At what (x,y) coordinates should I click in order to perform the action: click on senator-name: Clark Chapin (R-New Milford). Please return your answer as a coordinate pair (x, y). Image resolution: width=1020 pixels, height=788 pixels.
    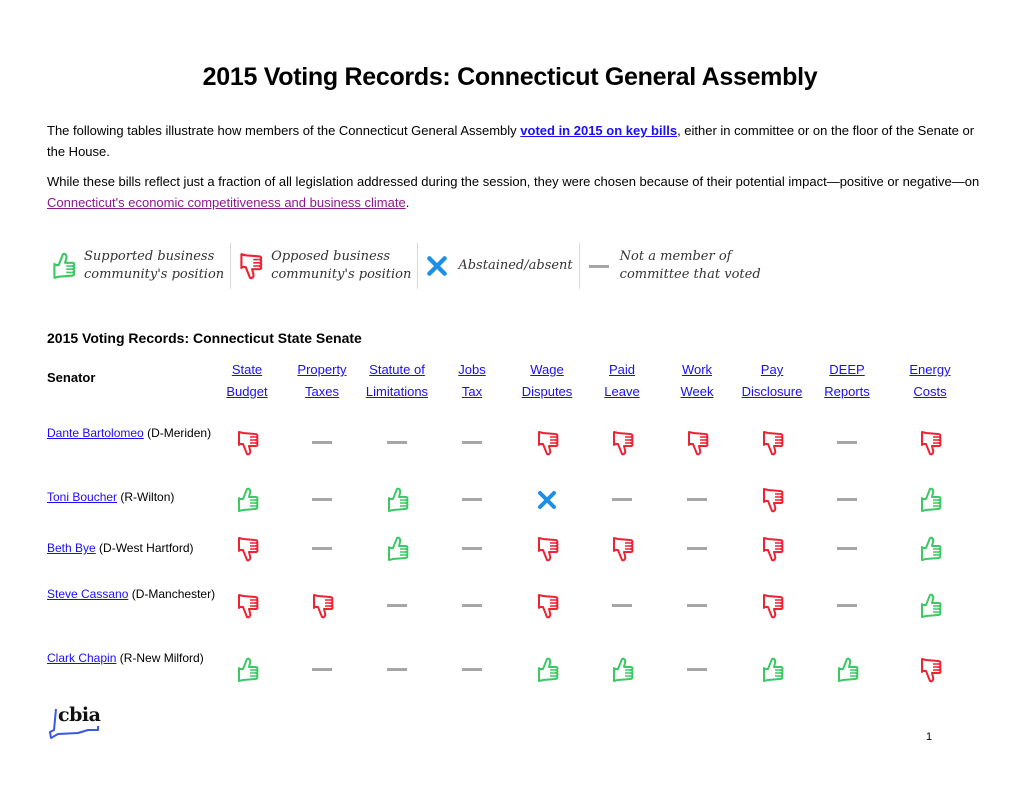
    Looking at the image, I should click on (132, 658).